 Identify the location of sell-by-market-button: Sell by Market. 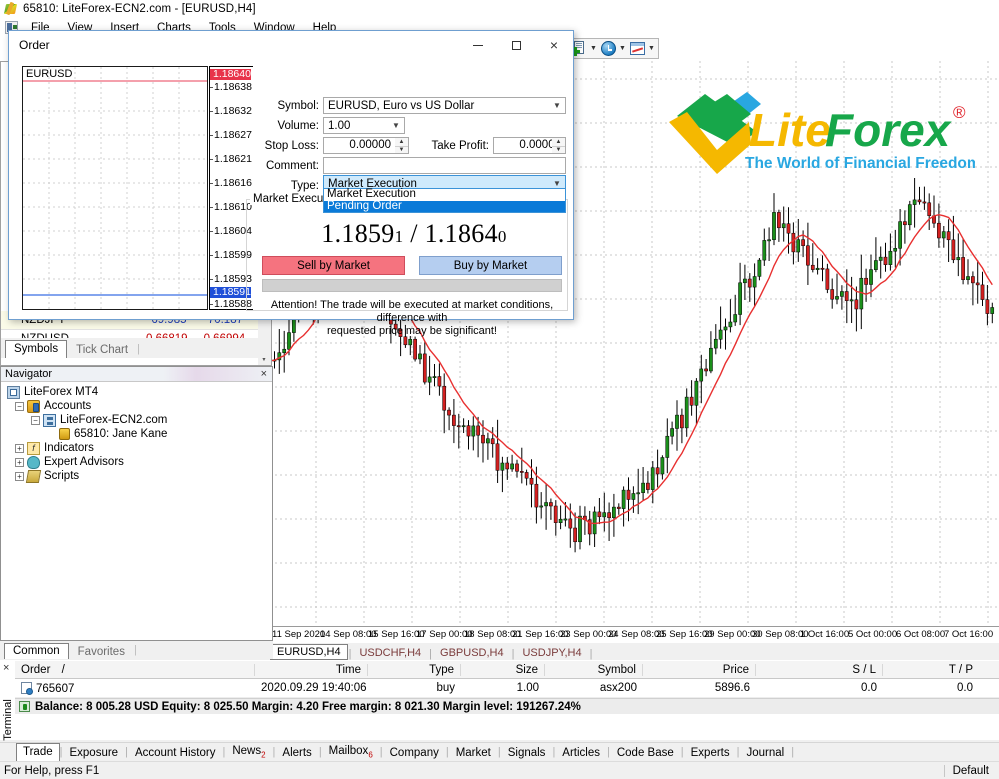
(333, 265).